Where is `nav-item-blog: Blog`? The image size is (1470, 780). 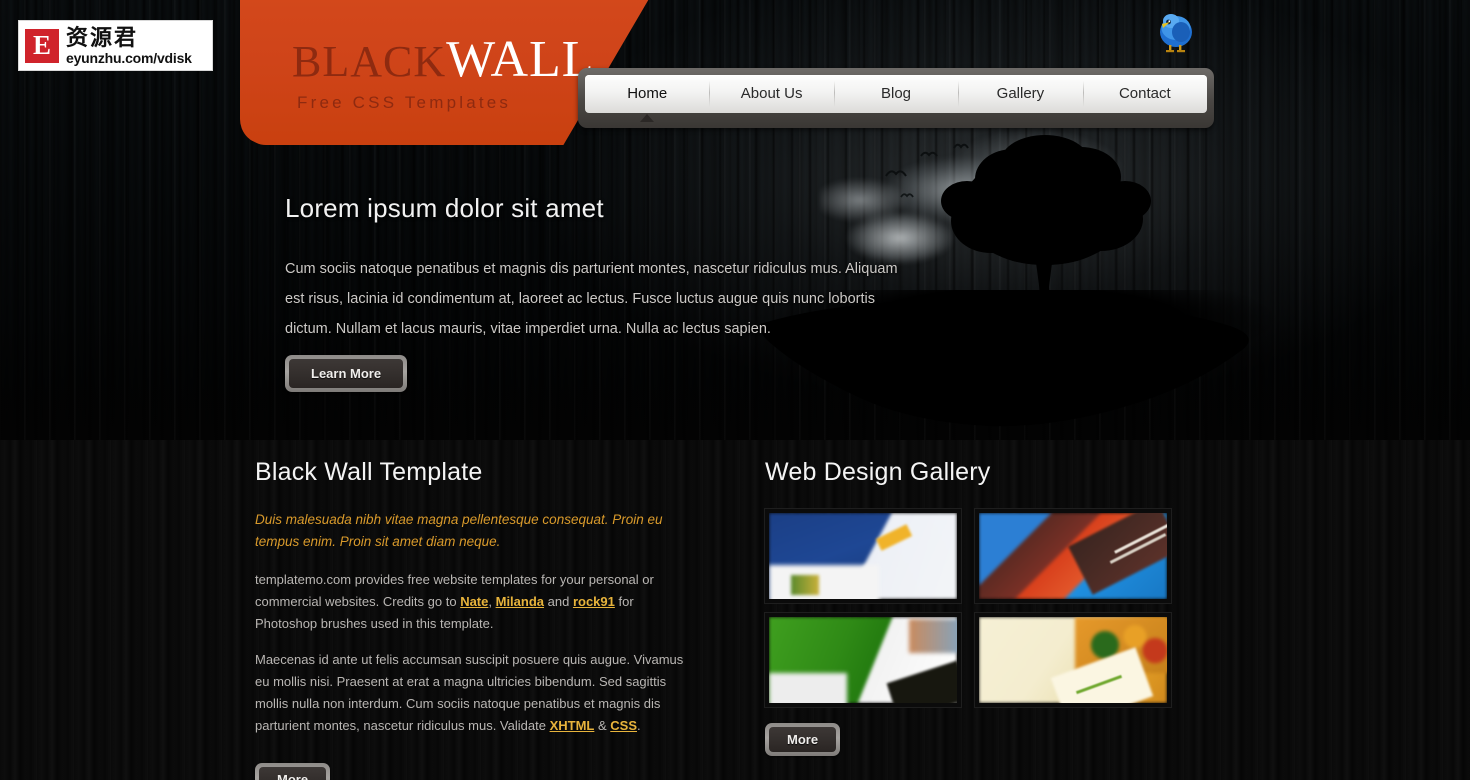 nav-item-blog: Blog is located at coordinates (895, 94).